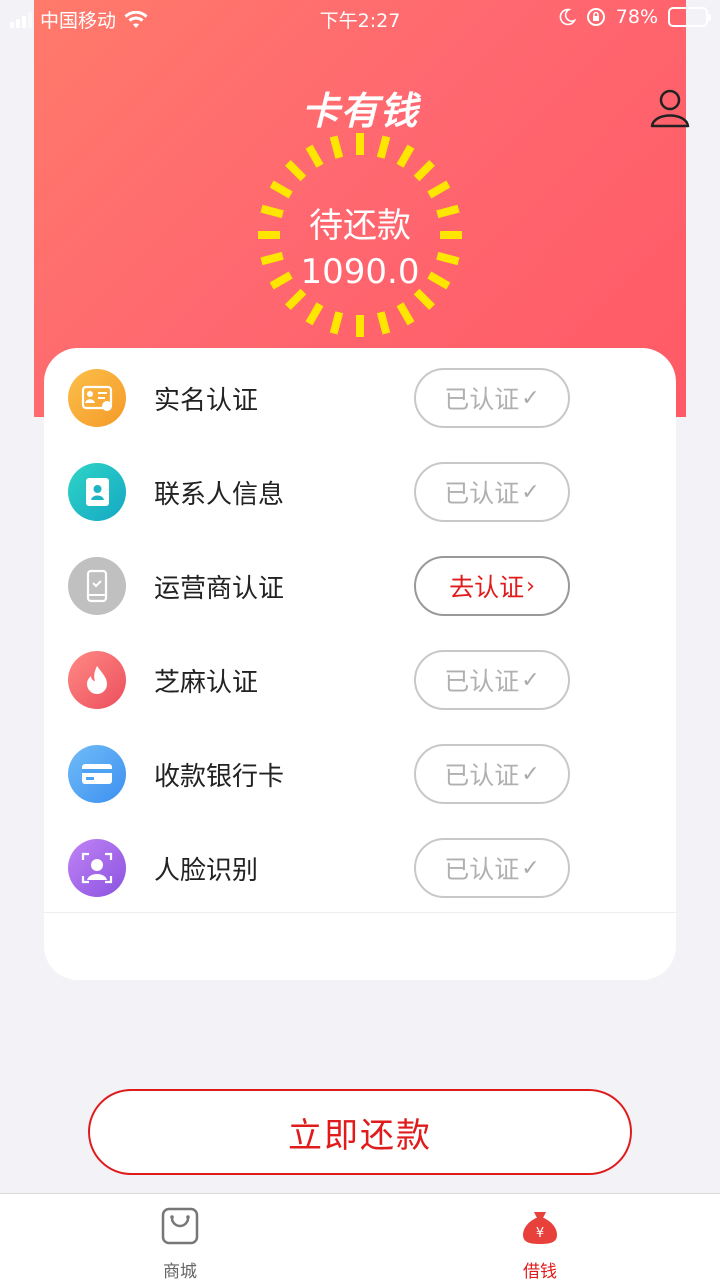  What do you see at coordinates (360, 272) in the screenshot?
I see `due-amount: 1090.0` at bounding box center [360, 272].